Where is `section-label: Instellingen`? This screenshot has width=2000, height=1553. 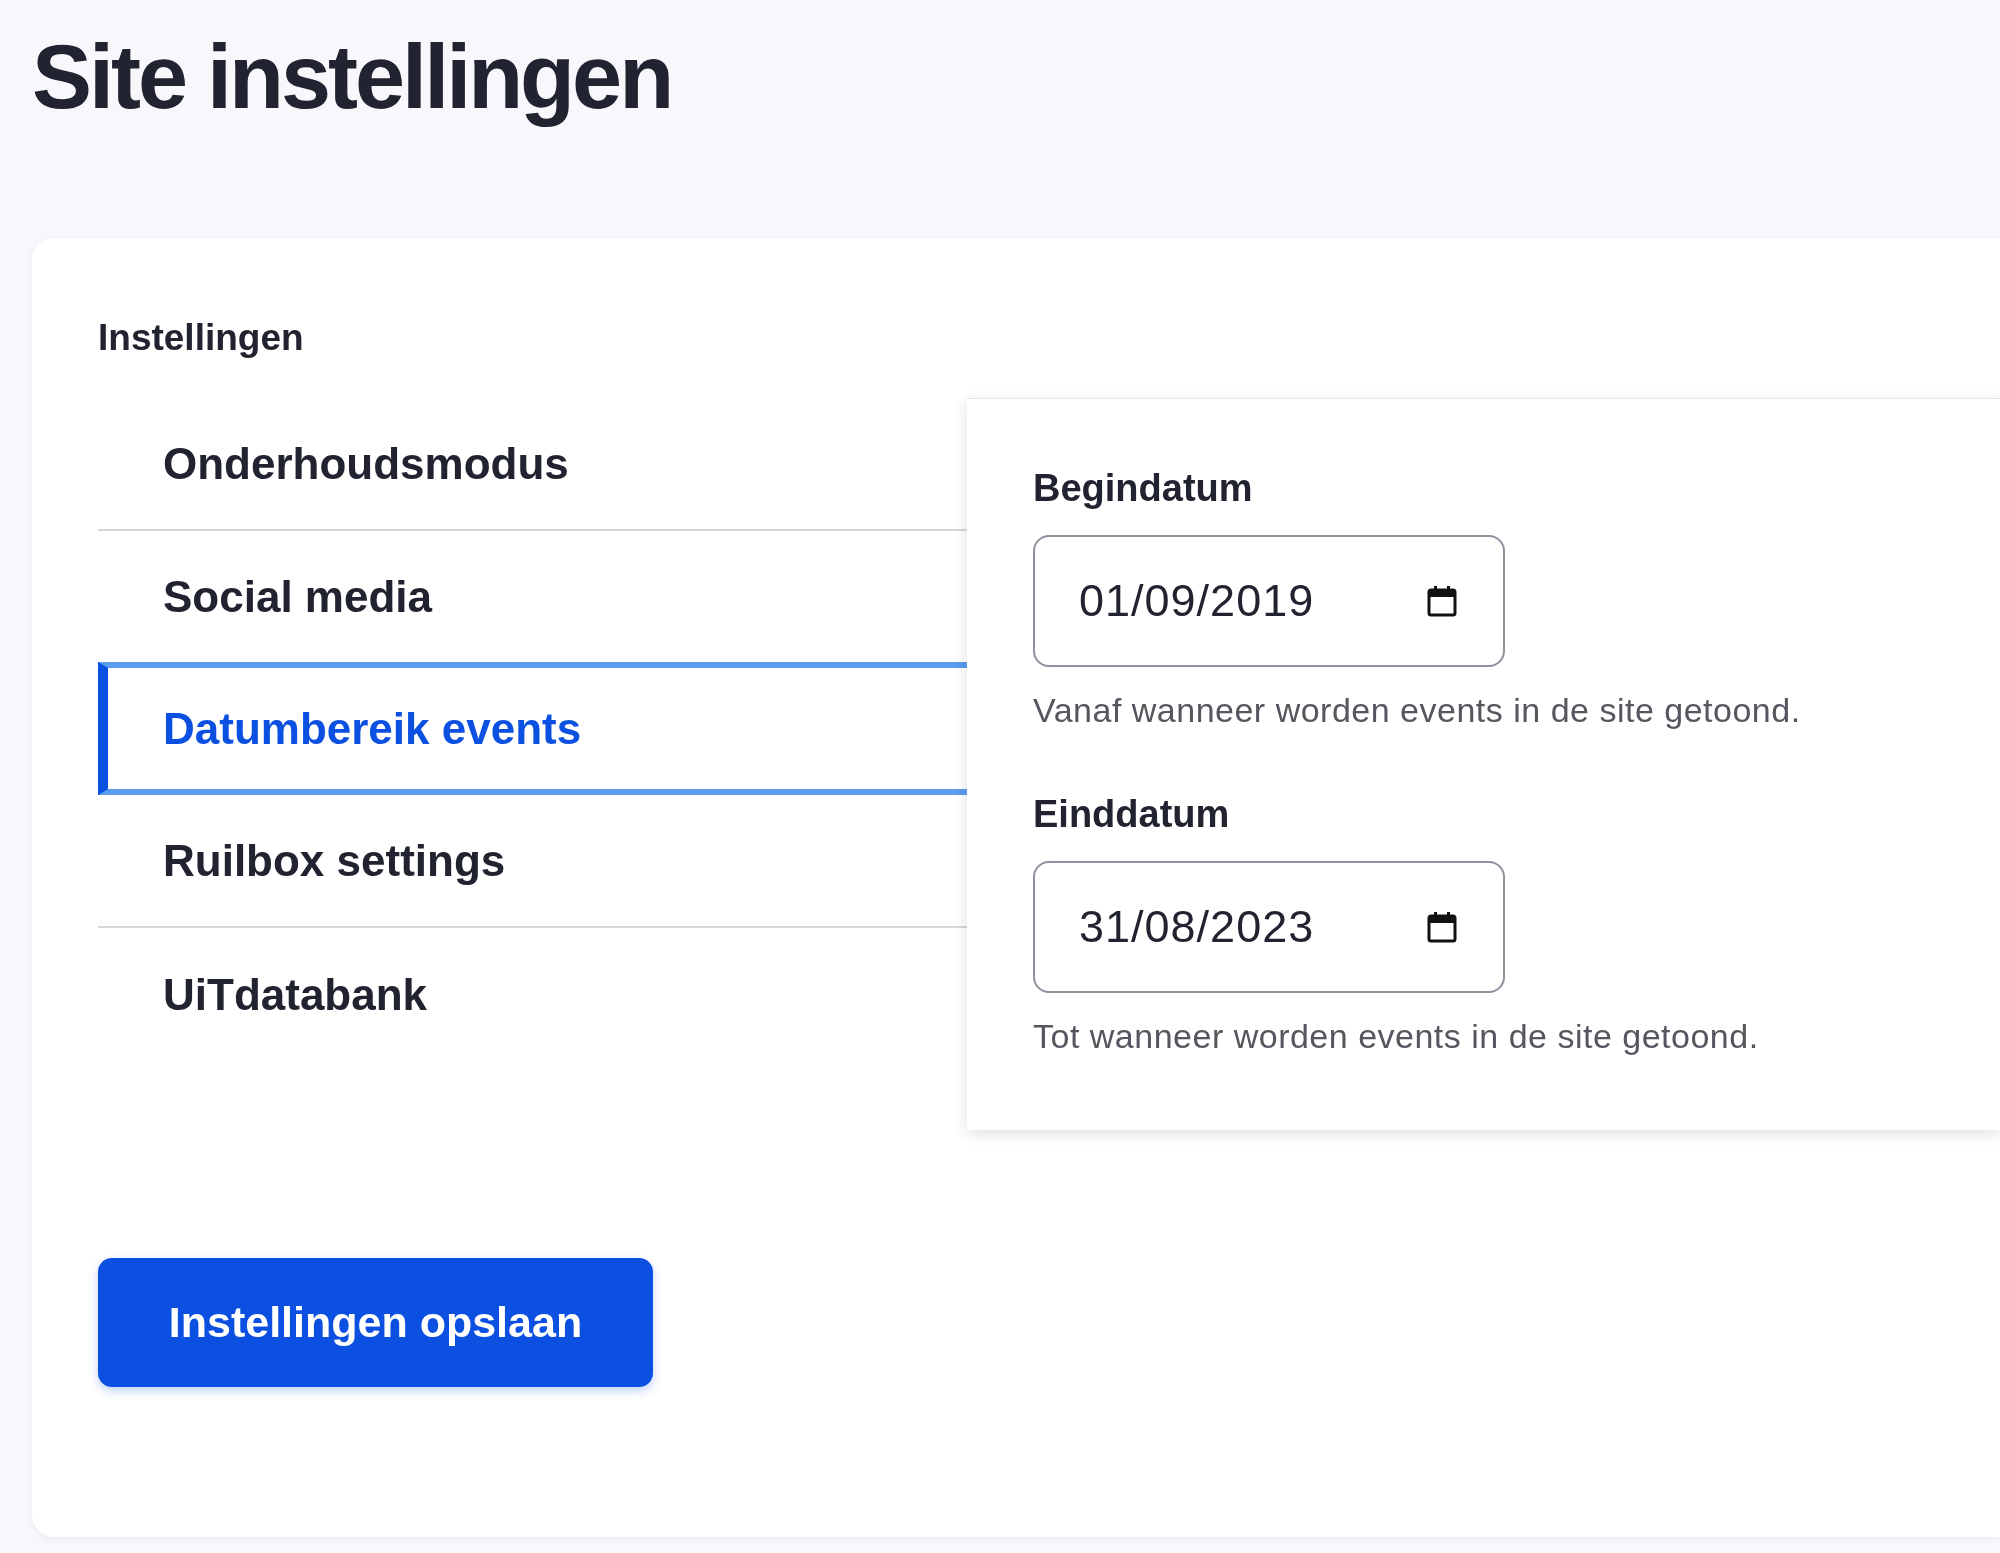 section-label: Instellingen is located at coordinates (201, 338).